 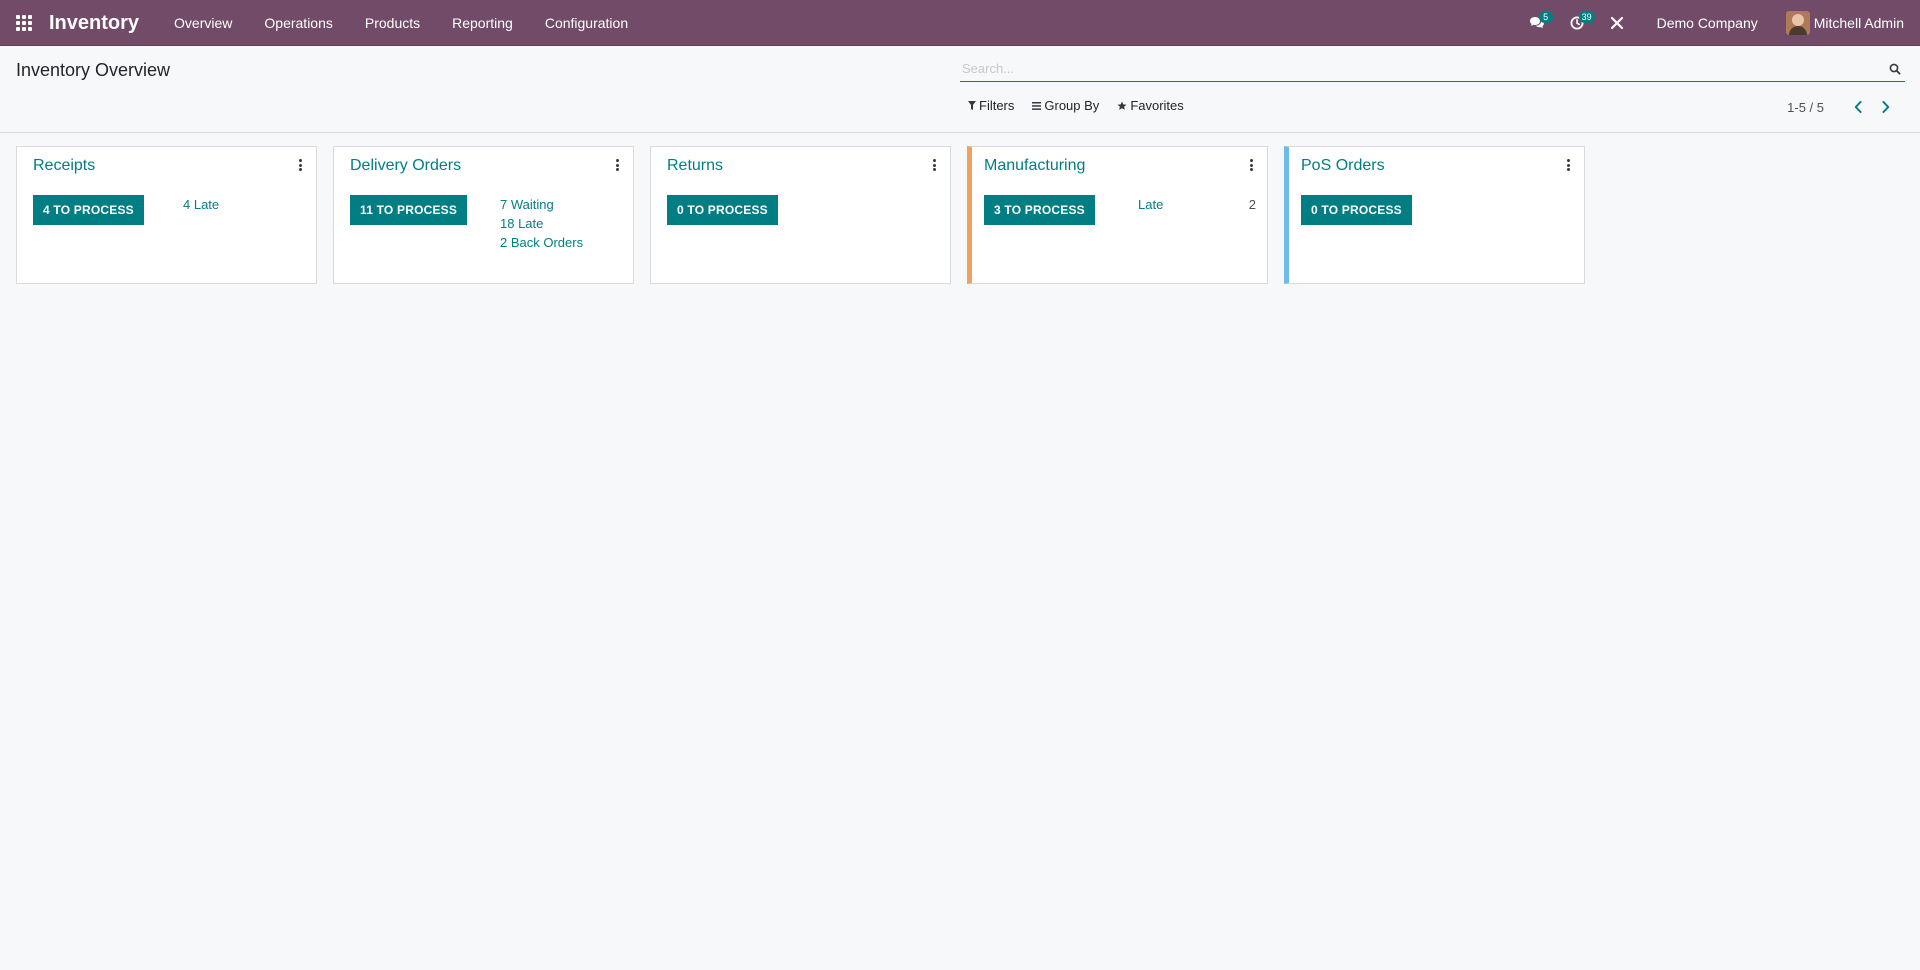 I want to click on stat-late-link: 18 Late, so click(x=541, y=223).